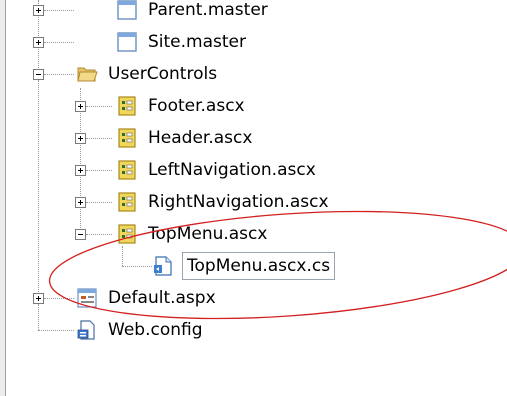 The image size is (507, 396). Describe the element at coordinates (80, 170) in the screenshot. I see `expand-toggle-leftnavigation` at that location.